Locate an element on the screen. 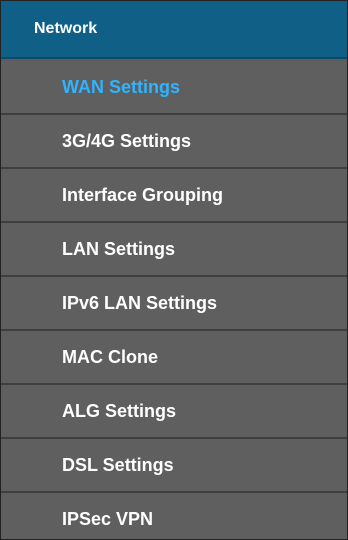  menu-item-3g4g-settings: 3G/4G Settings is located at coordinates (174, 142).